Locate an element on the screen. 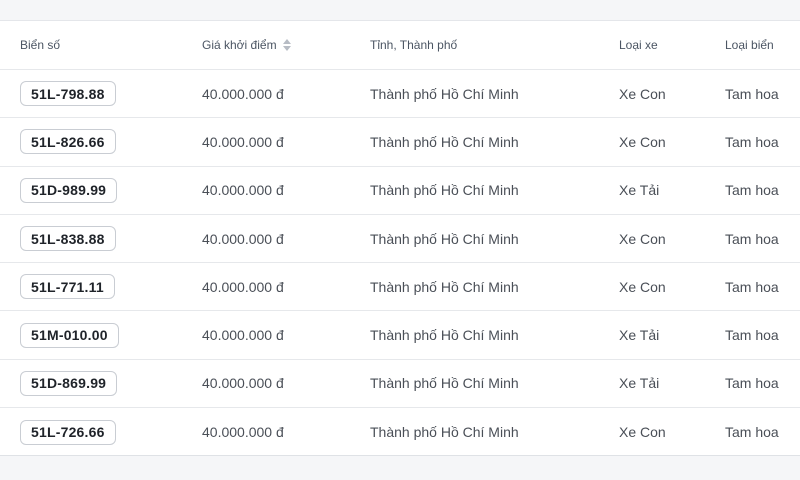 The height and width of the screenshot is (480, 800). column-header-label: Giá khởi điểm is located at coordinates (239, 45).